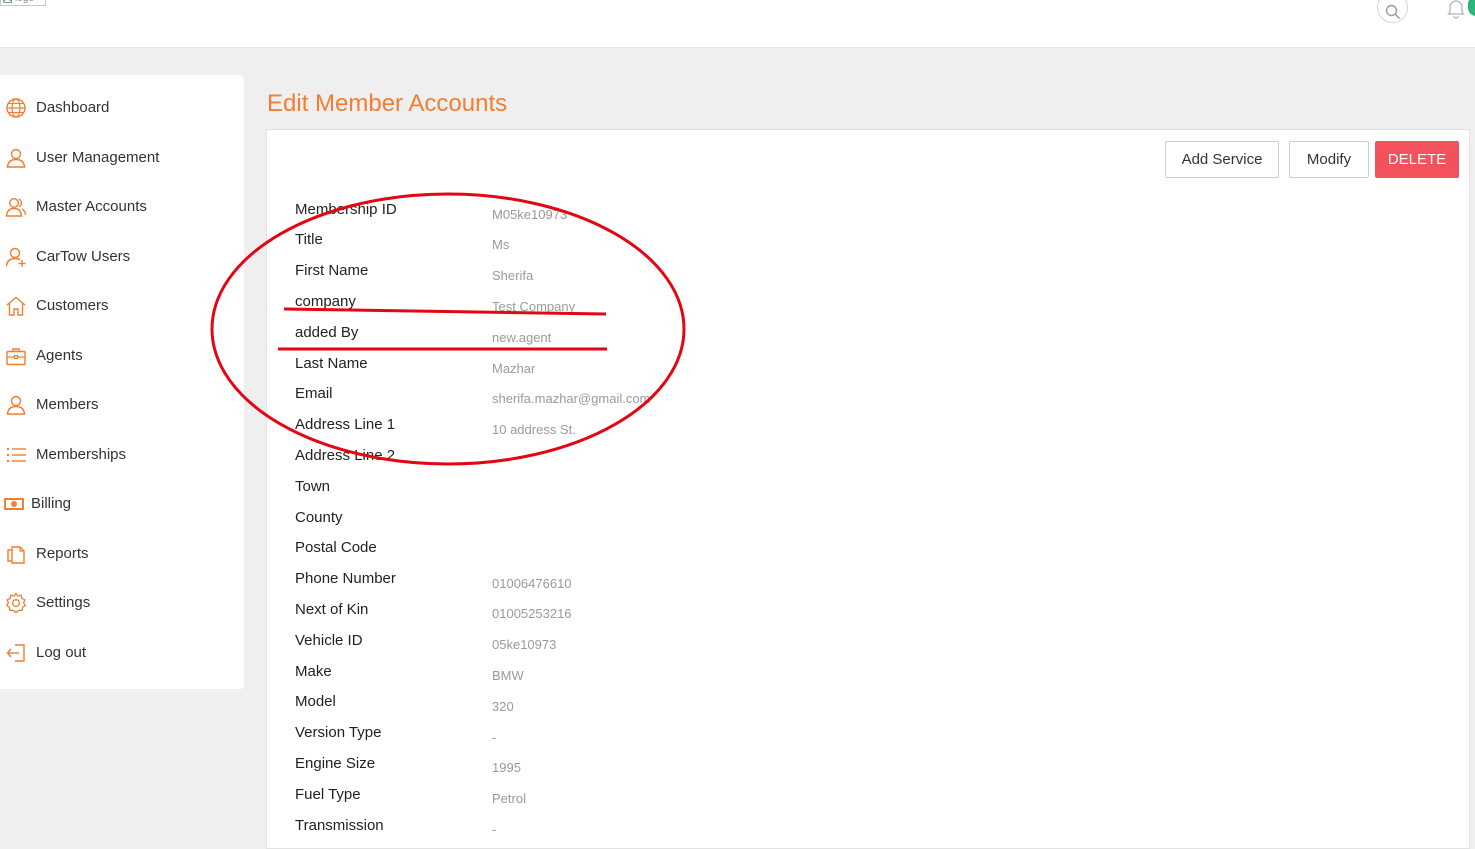 This screenshot has height=849, width=1475. Describe the element at coordinates (98, 157) in the screenshot. I see `sidebar-item-label: User Management` at that location.